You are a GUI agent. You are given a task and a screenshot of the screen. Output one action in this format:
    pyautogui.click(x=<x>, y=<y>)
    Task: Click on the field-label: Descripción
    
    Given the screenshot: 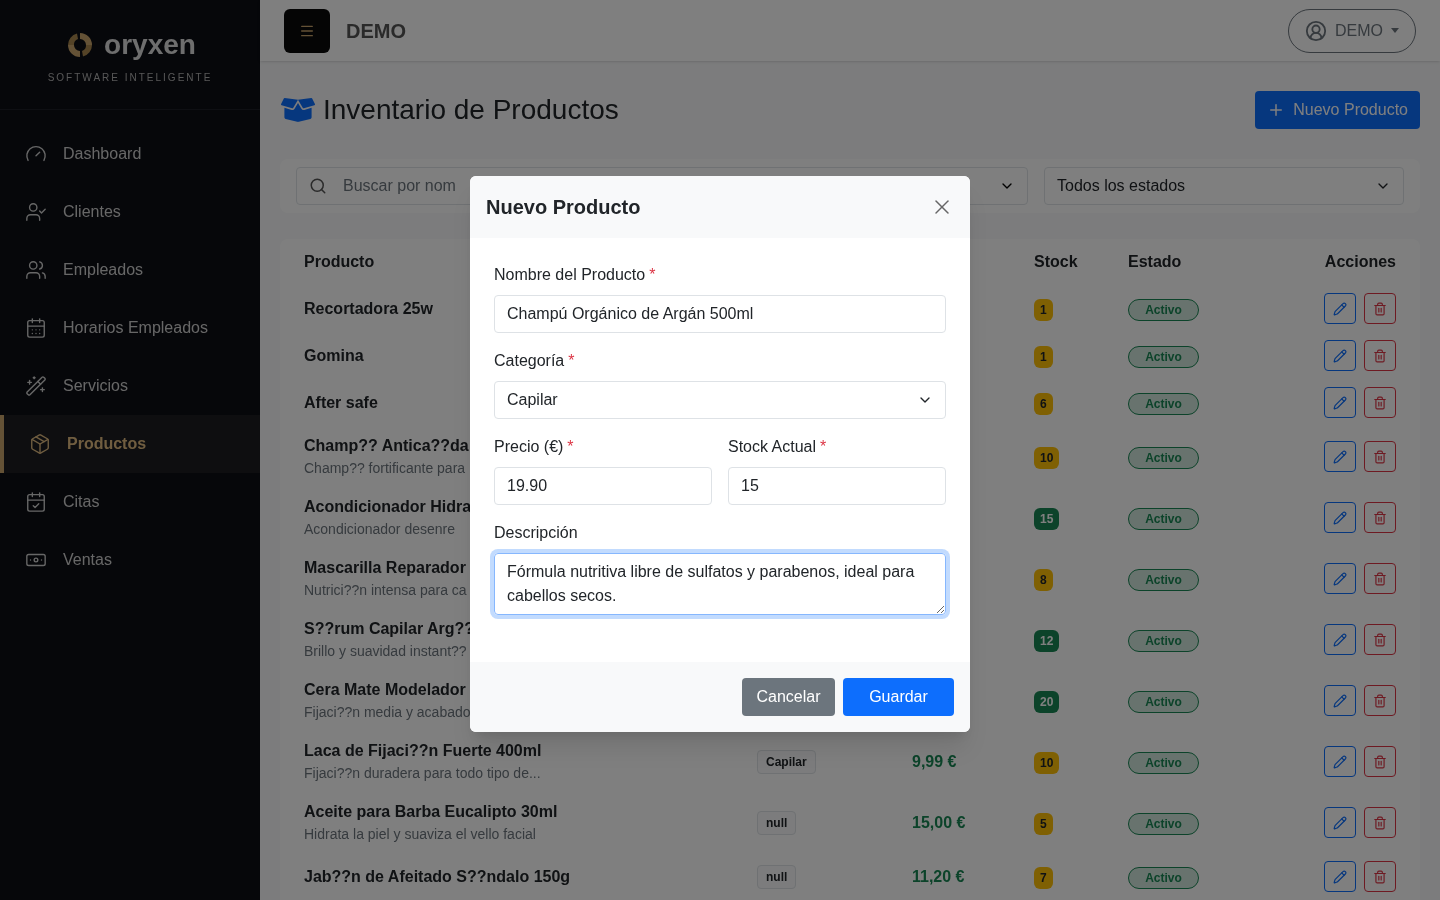 What is the action you would take?
    pyautogui.click(x=536, y=533)
    